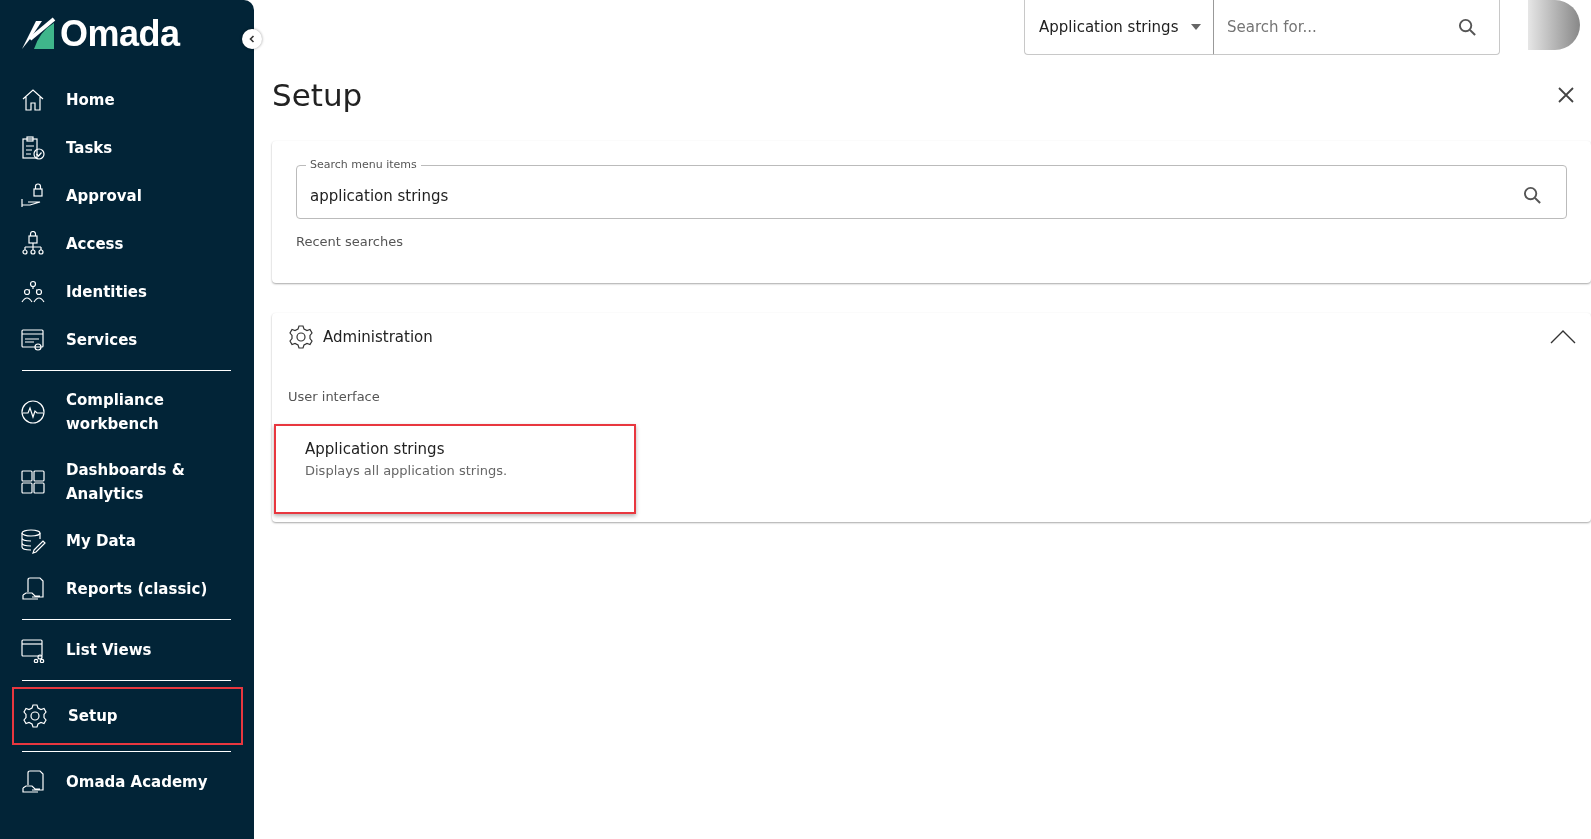  Describe the element at coordinates (455, 469) in the screenshot. I see `result-item: Application strings Displays all application strings.` at that location.